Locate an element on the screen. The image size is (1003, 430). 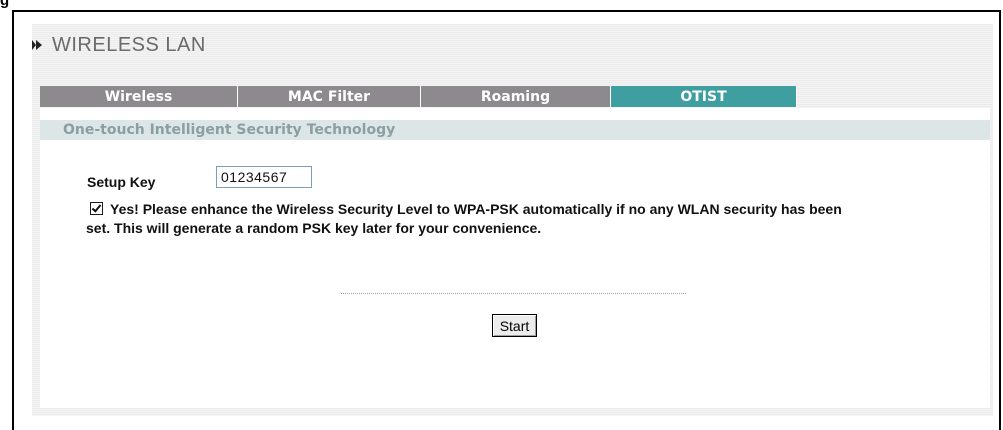
tab-otist: OTIST is located at coordinates (704, 96).